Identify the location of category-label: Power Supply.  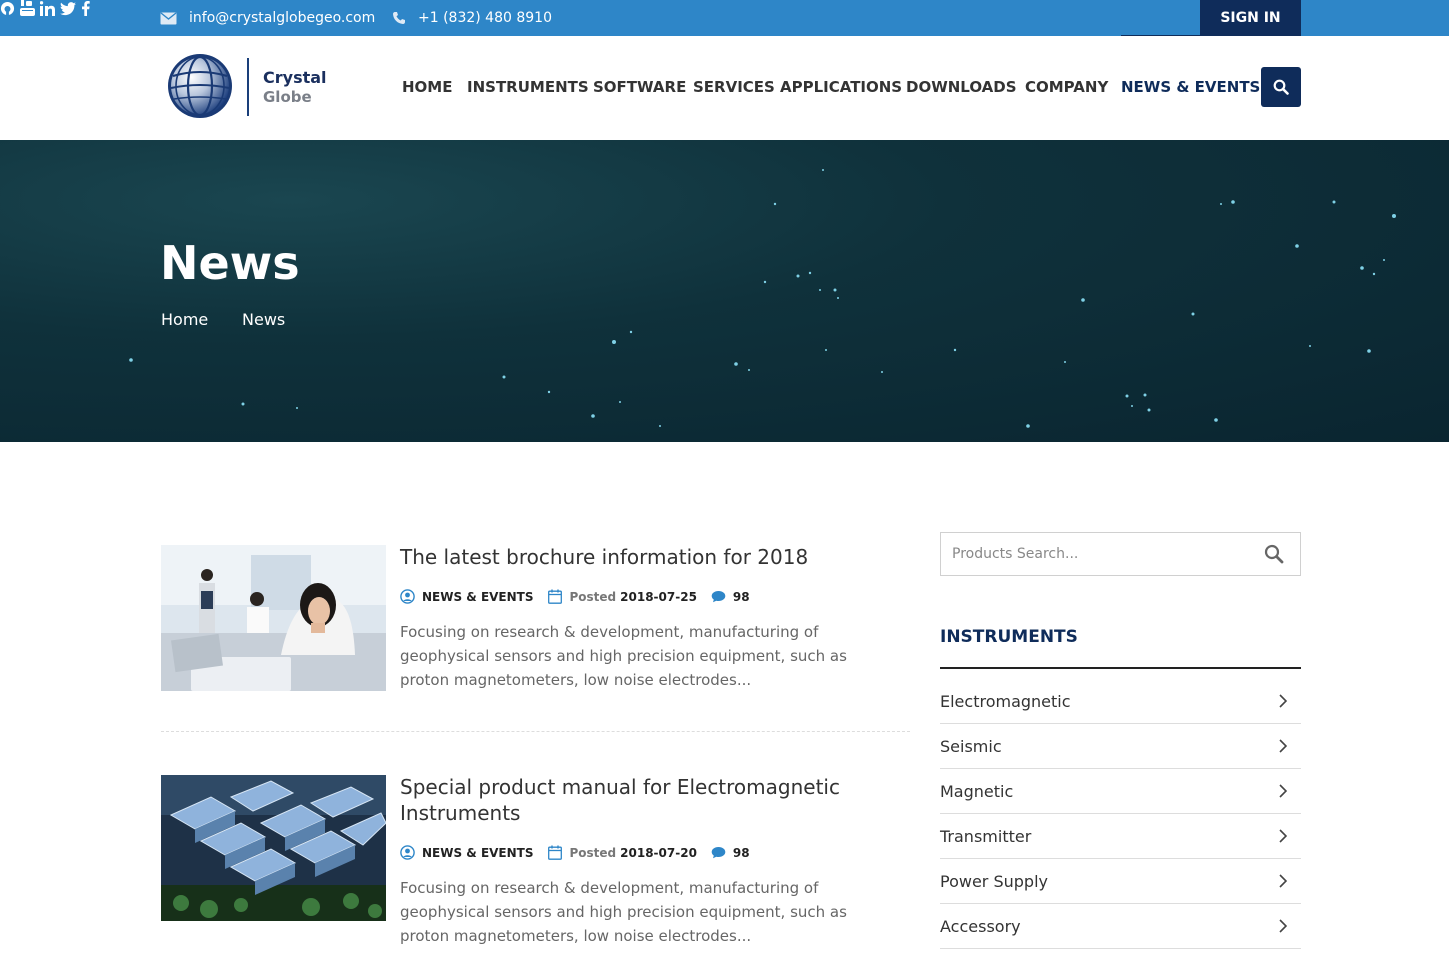
(994, 881).